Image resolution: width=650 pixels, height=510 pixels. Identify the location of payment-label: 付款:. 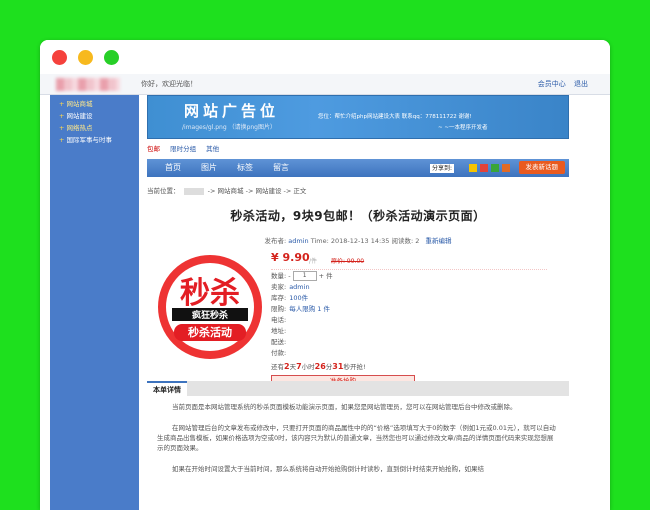
(279, 353).